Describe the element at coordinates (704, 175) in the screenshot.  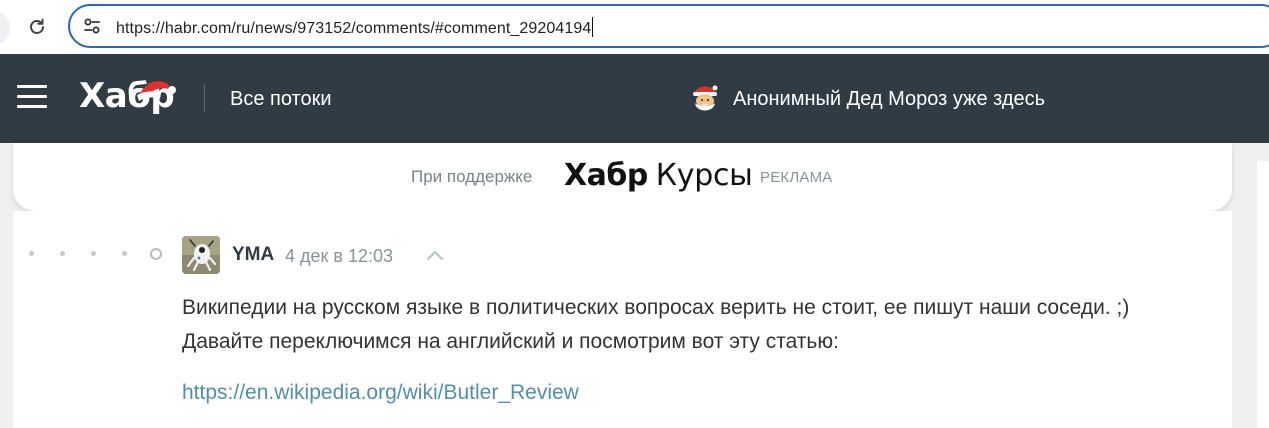
I see `sponsor-logo-regular: Курсы` at that location.